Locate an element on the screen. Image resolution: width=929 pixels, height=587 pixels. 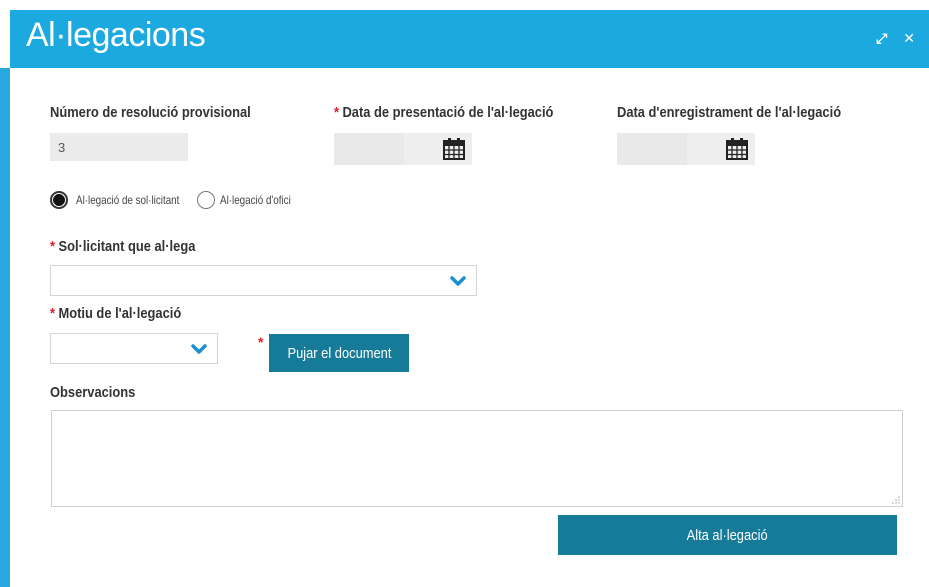
radio-applicant-label: Al·legació de sol·licitant is located at coordinates (128, 200).